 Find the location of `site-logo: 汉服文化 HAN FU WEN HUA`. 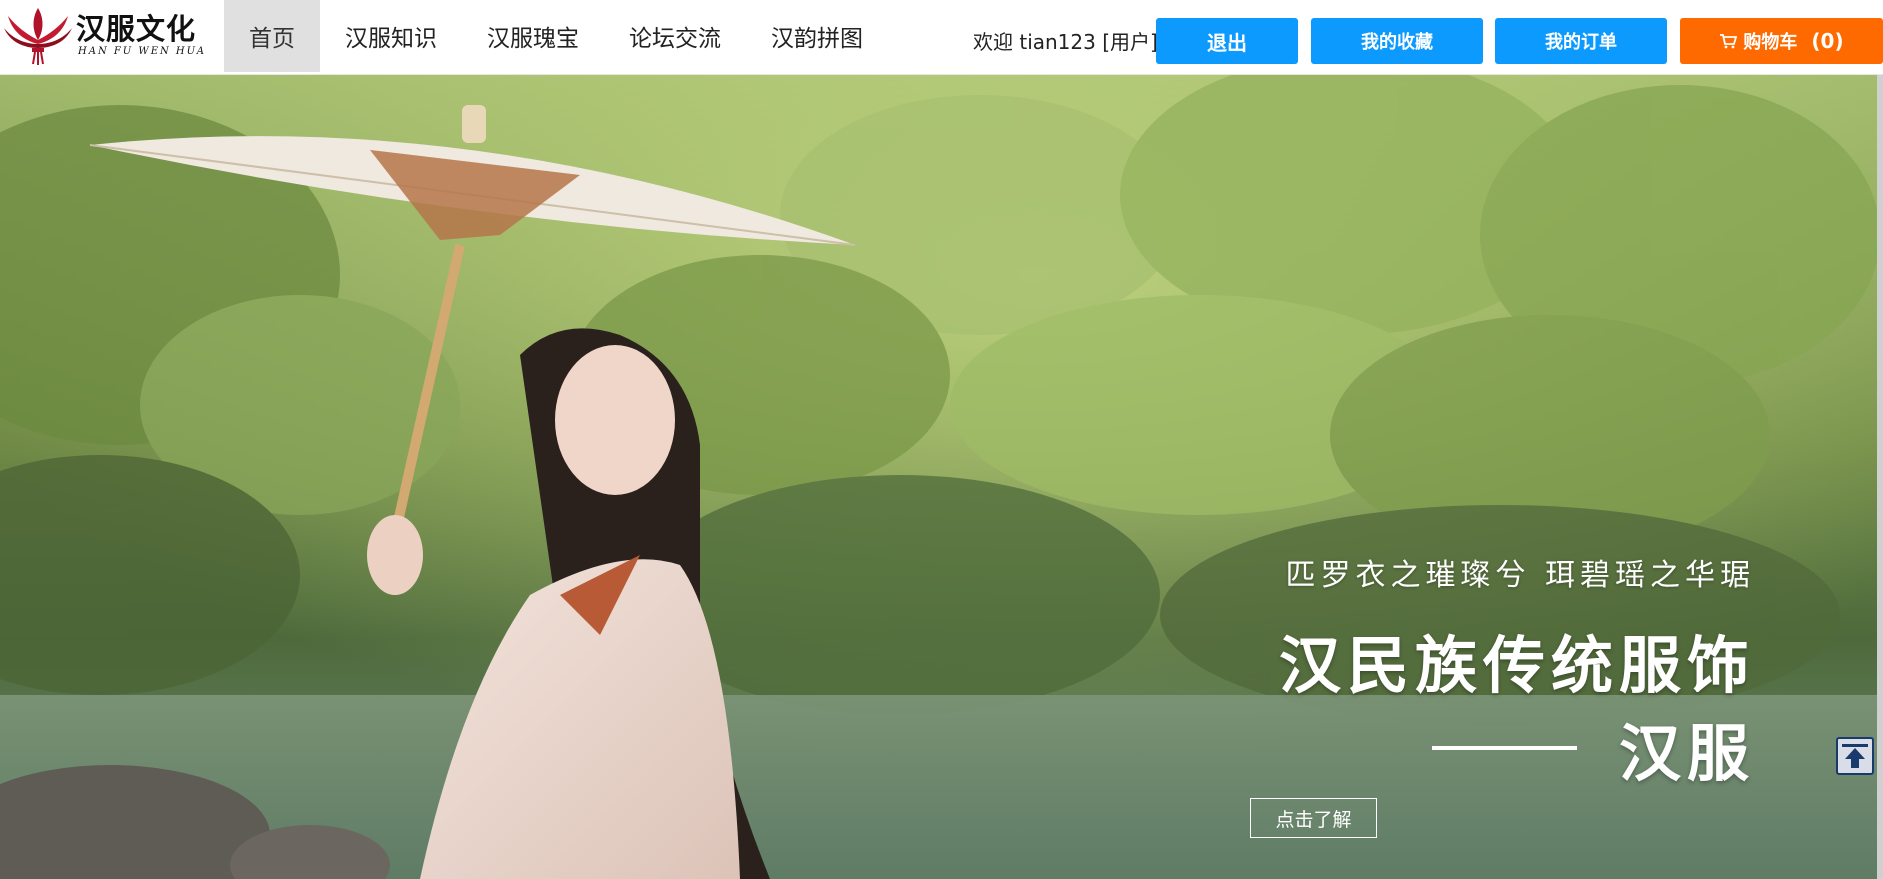

site-logo: 汉服文化 HAN FU WEN HUA is located at coordinates (103, 34).